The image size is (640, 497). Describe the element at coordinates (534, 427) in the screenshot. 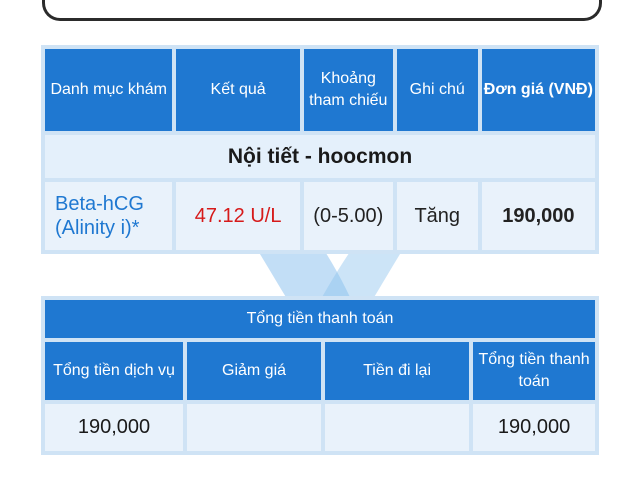

I see `payment-total-value: 190,000` at that location.